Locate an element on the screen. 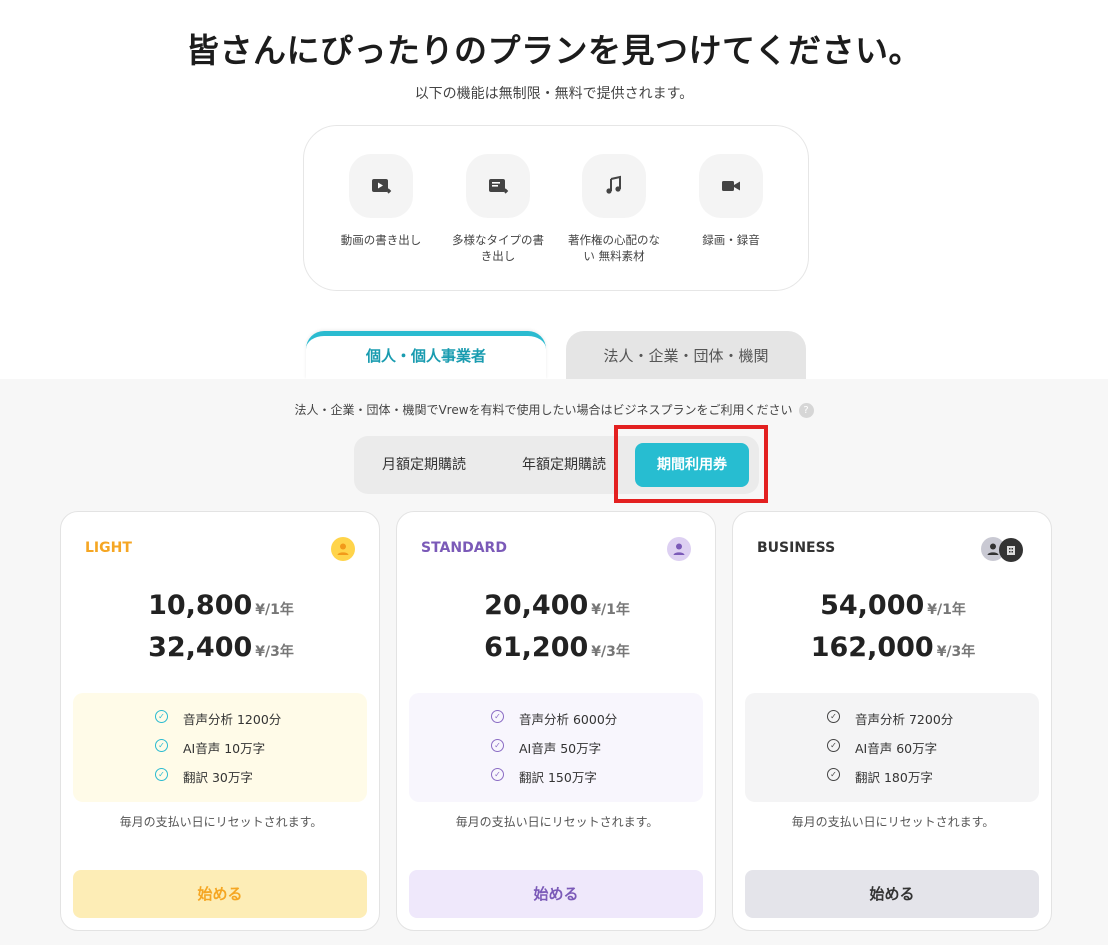  plan-feature: AI音声 10万字 is located at coordinates (224, 748).